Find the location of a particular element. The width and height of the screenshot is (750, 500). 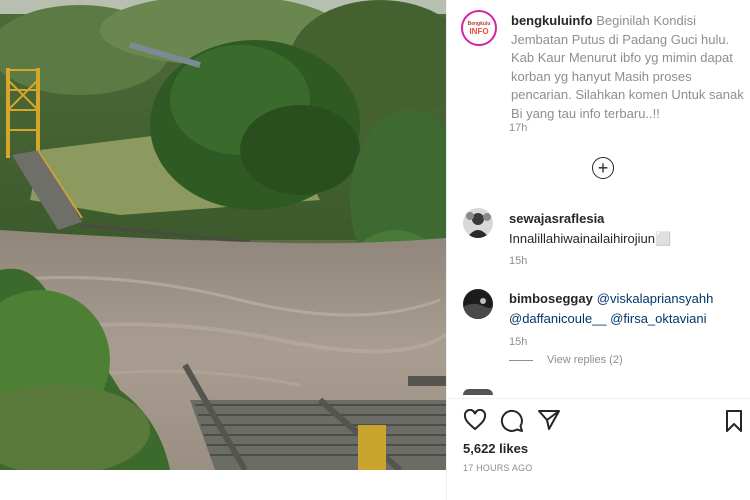

post-timestamp: 17 HOURS AGO is located at coordinates (497, 468).